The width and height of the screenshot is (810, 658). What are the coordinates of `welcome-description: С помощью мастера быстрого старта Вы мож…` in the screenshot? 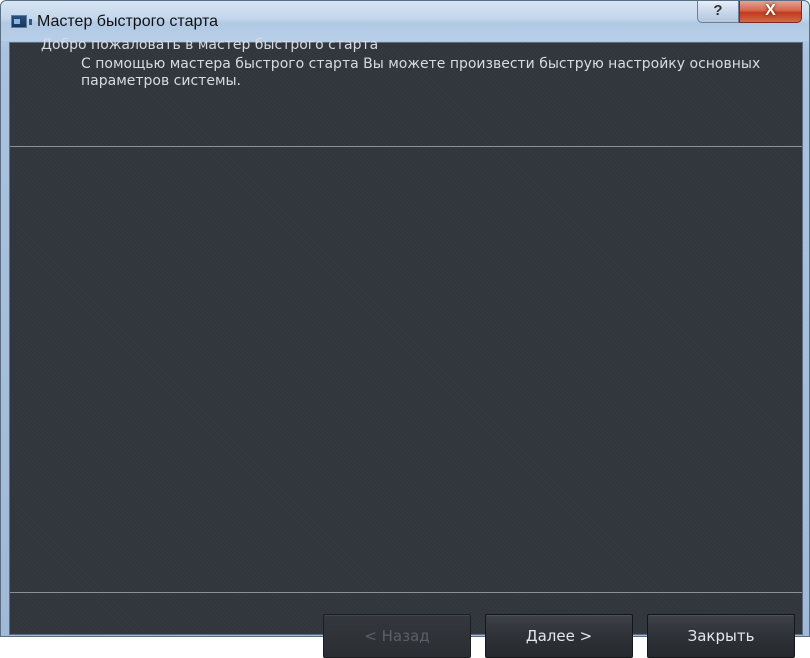 It's located at (421, 72).